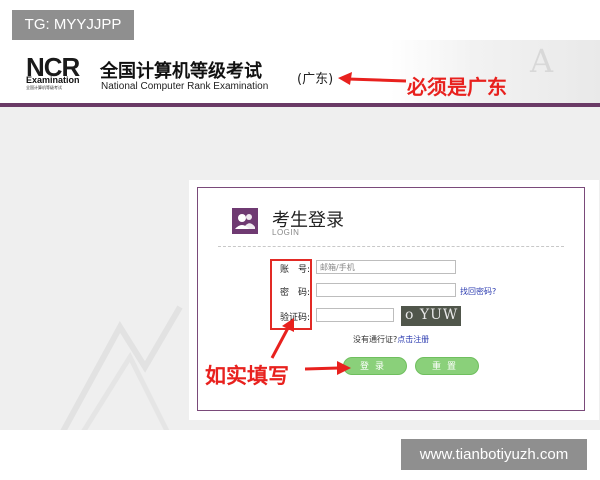 The image size is (600, 480). What do you see at coordinates (542, 61) in the screenshot?
I see `decor-glyph: A` at bounding box center [542, 61].